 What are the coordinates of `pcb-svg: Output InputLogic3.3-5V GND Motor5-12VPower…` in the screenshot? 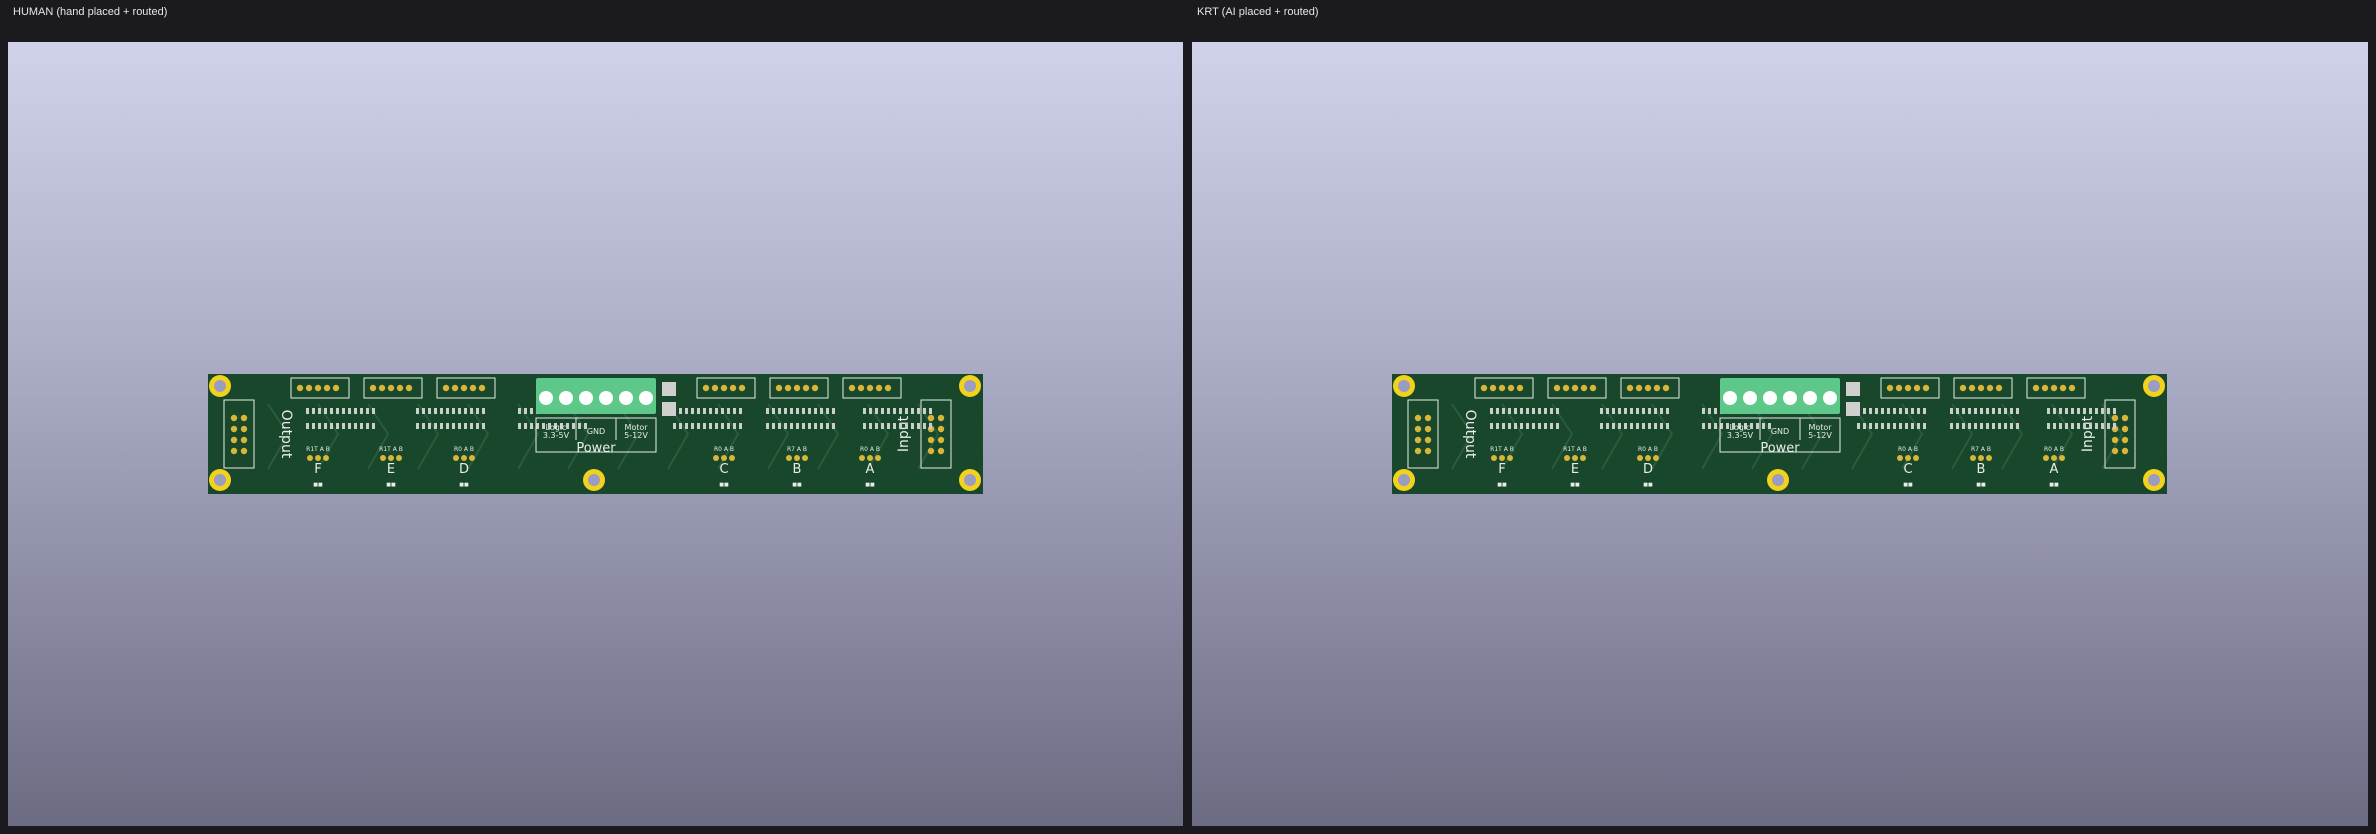 It's located at (1779, 434).